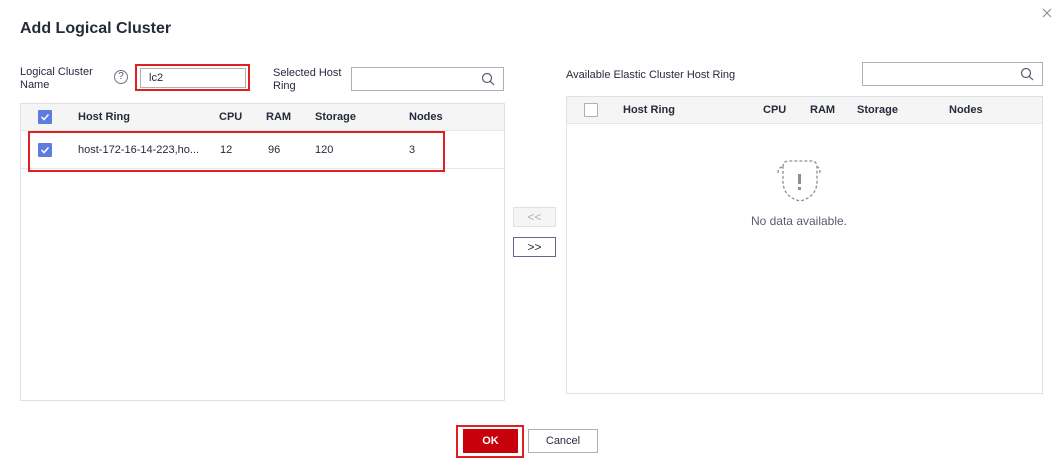 The image size is (1058, 462). I want to click on available-search-input, so click(952, 74).